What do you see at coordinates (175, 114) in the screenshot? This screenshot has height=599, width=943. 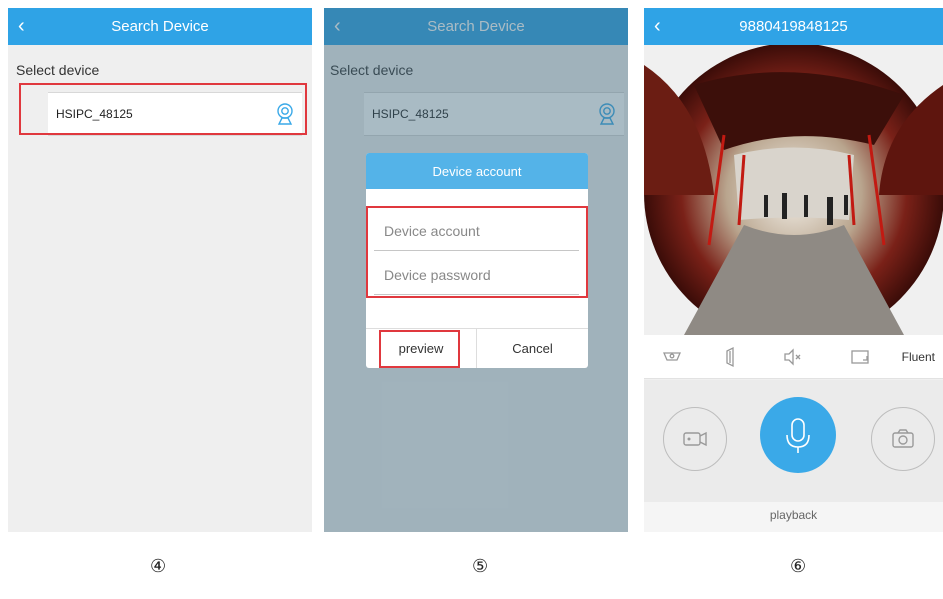 I see `device-list-item: HSIPC_48125` at bounding box center [175, 114].